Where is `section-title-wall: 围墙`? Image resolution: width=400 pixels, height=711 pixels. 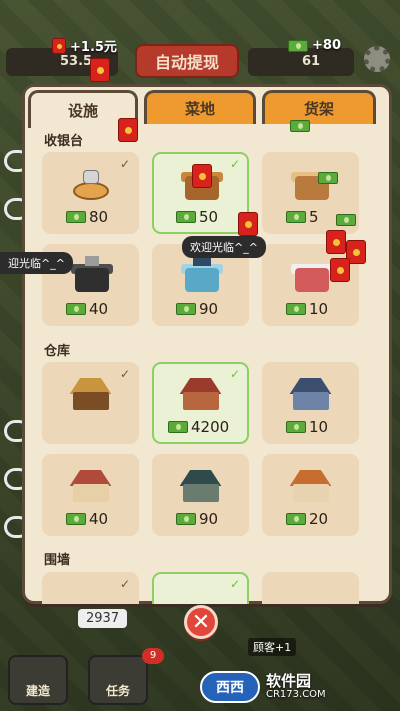
section-title-wall: 围墙 is located at coordinates (57, 560).